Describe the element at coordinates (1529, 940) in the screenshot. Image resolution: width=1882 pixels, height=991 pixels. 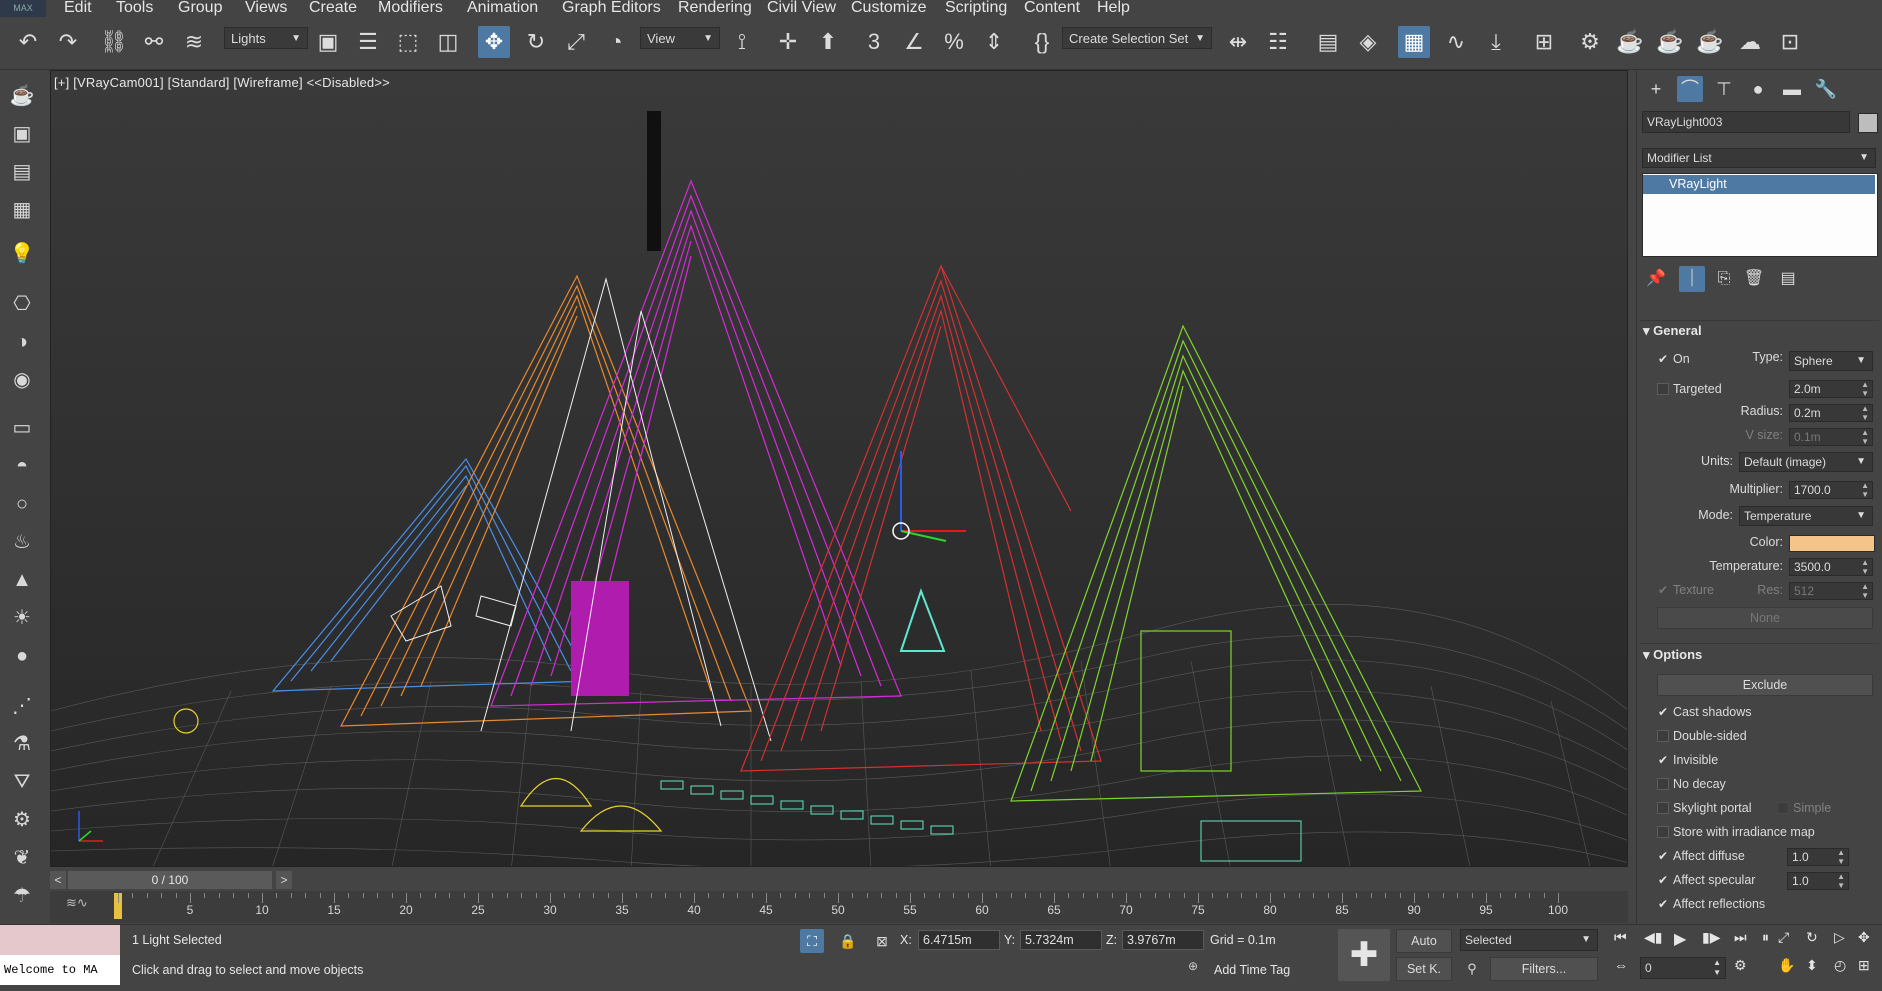
I see `key-filter-dropdown: Selected ▼` at that location.